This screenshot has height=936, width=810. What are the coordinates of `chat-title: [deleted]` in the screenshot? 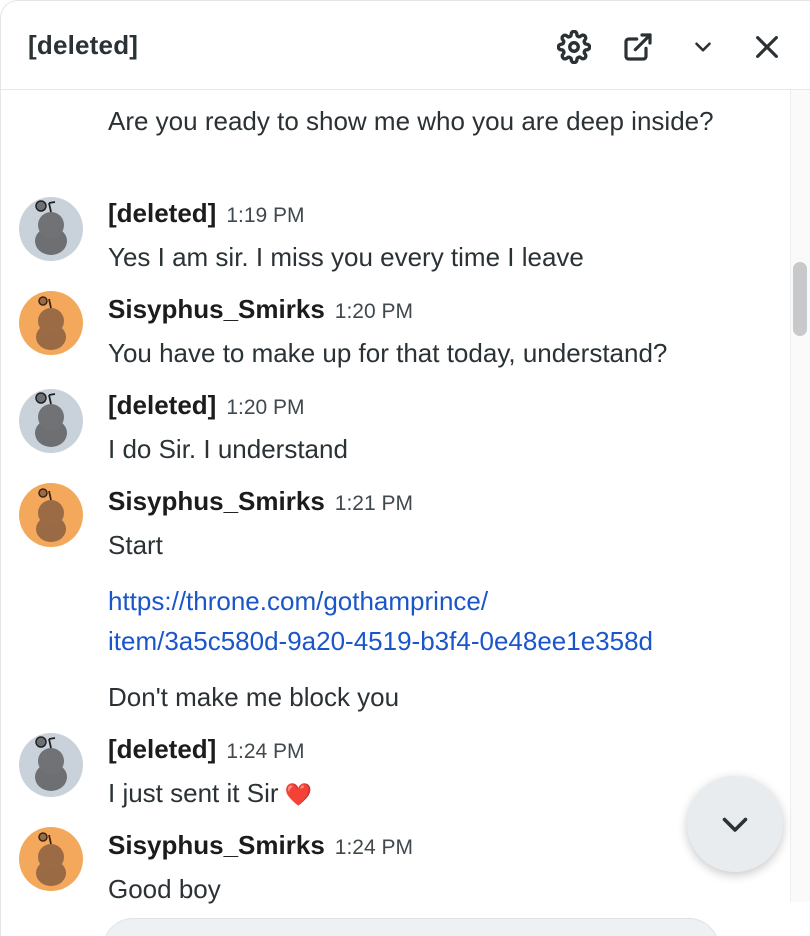 It's located at (83, 44).